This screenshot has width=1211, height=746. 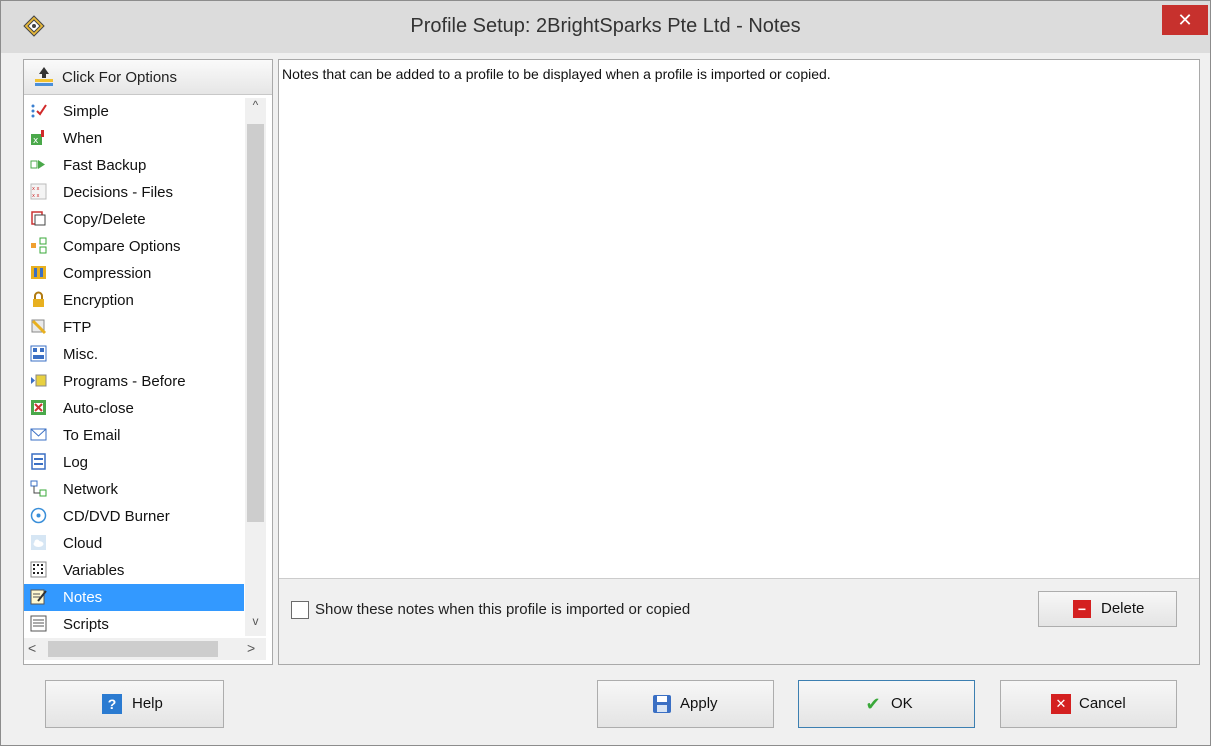 I want to click on sidebar-item-cd-dvd-burner: CD/DVD Burner, so click(x=134, y=516).